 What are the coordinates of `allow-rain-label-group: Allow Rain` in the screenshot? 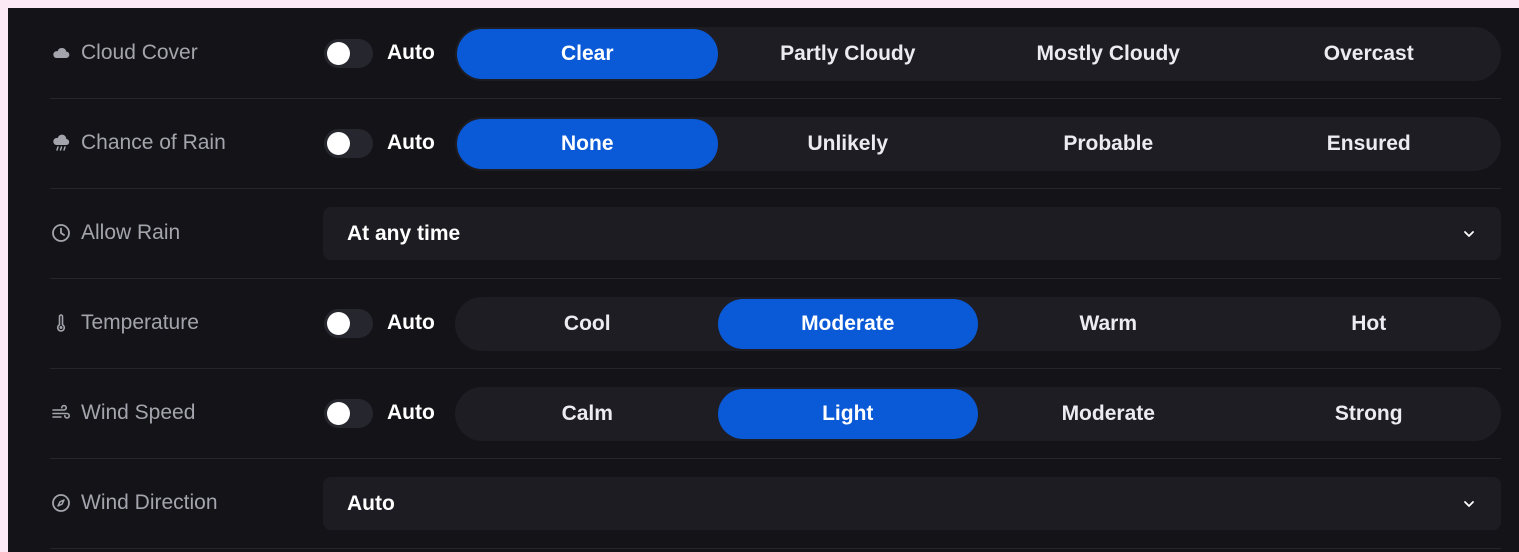 It's located at (180, 233).